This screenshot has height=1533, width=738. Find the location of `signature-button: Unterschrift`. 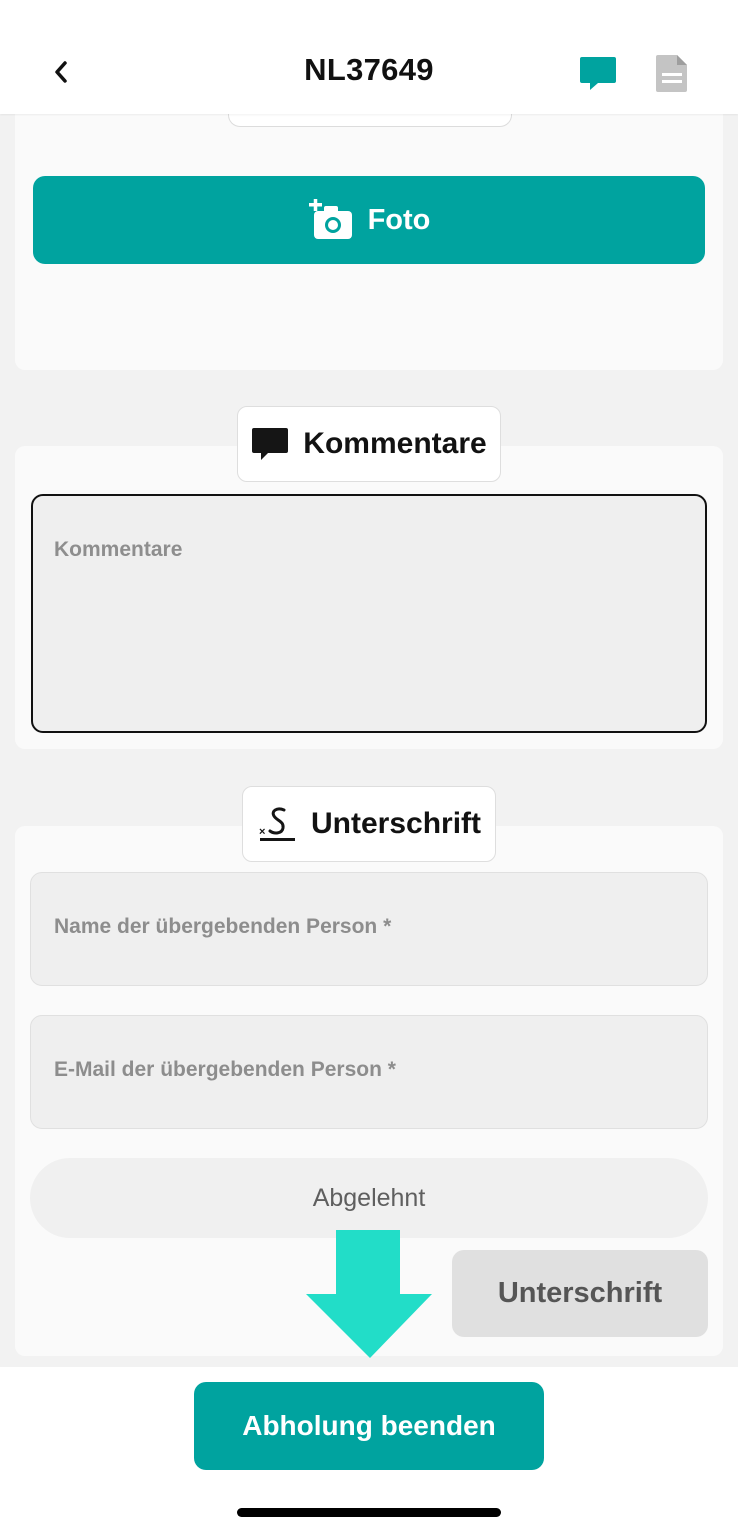

signature-button: Unterschrift is located at coordinates (580, 1293).